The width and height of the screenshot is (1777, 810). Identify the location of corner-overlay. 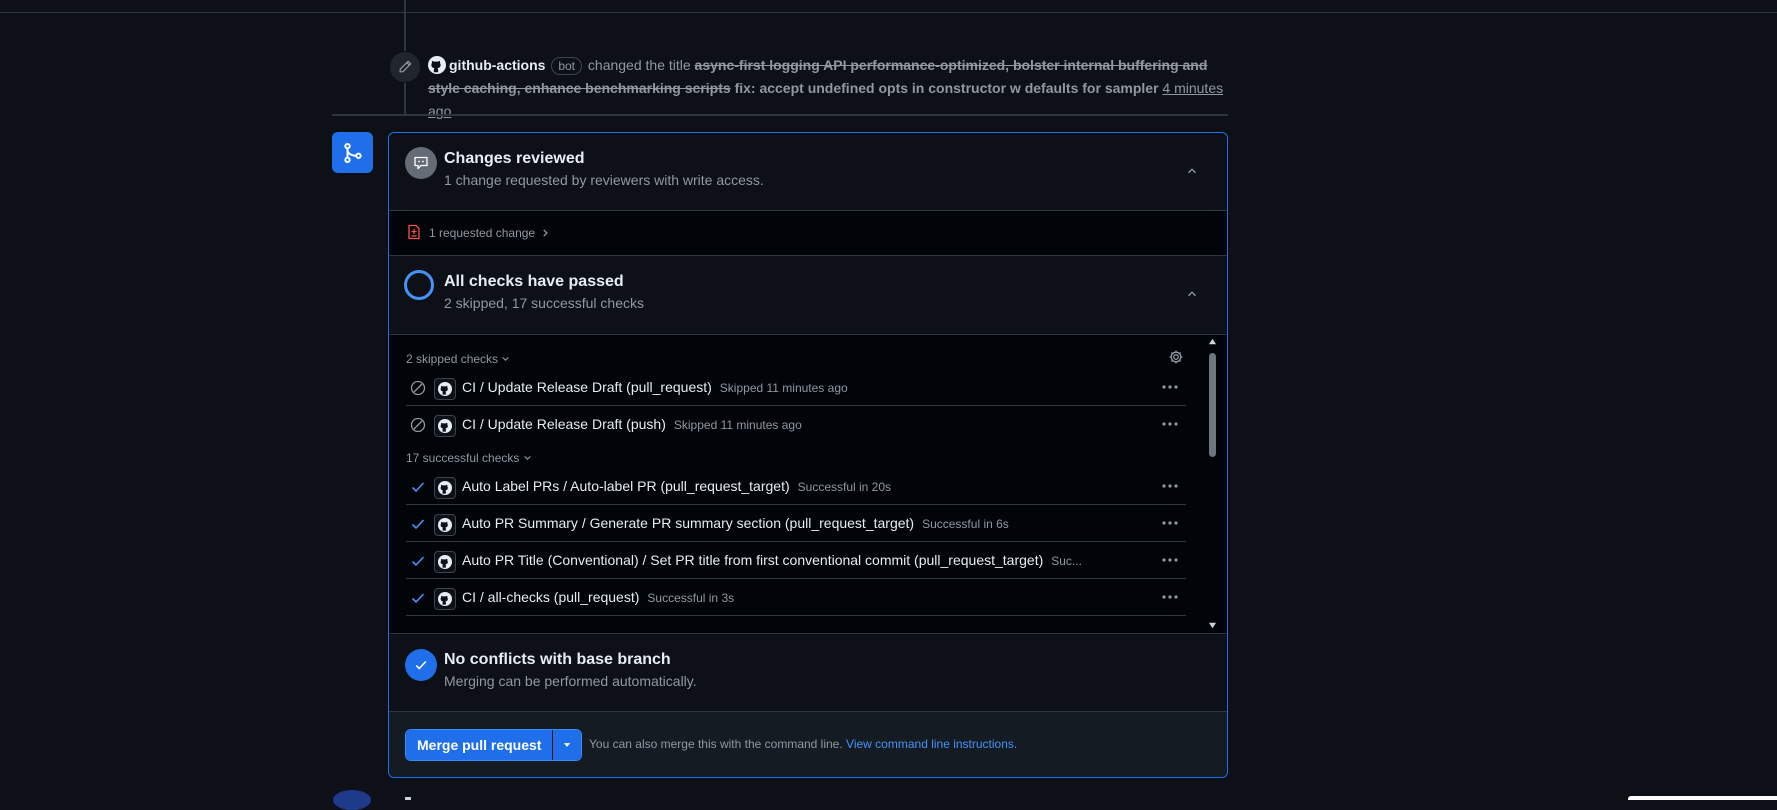
(1702, 798).